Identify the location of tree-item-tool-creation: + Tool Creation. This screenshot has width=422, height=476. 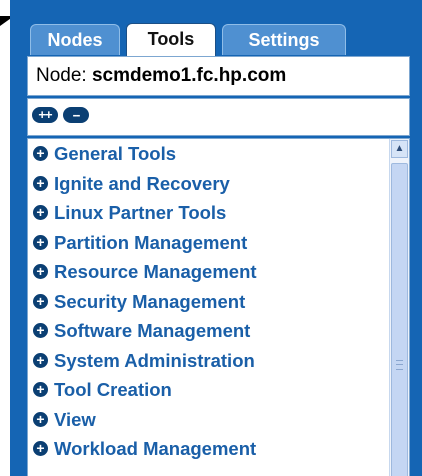
(218, 390).